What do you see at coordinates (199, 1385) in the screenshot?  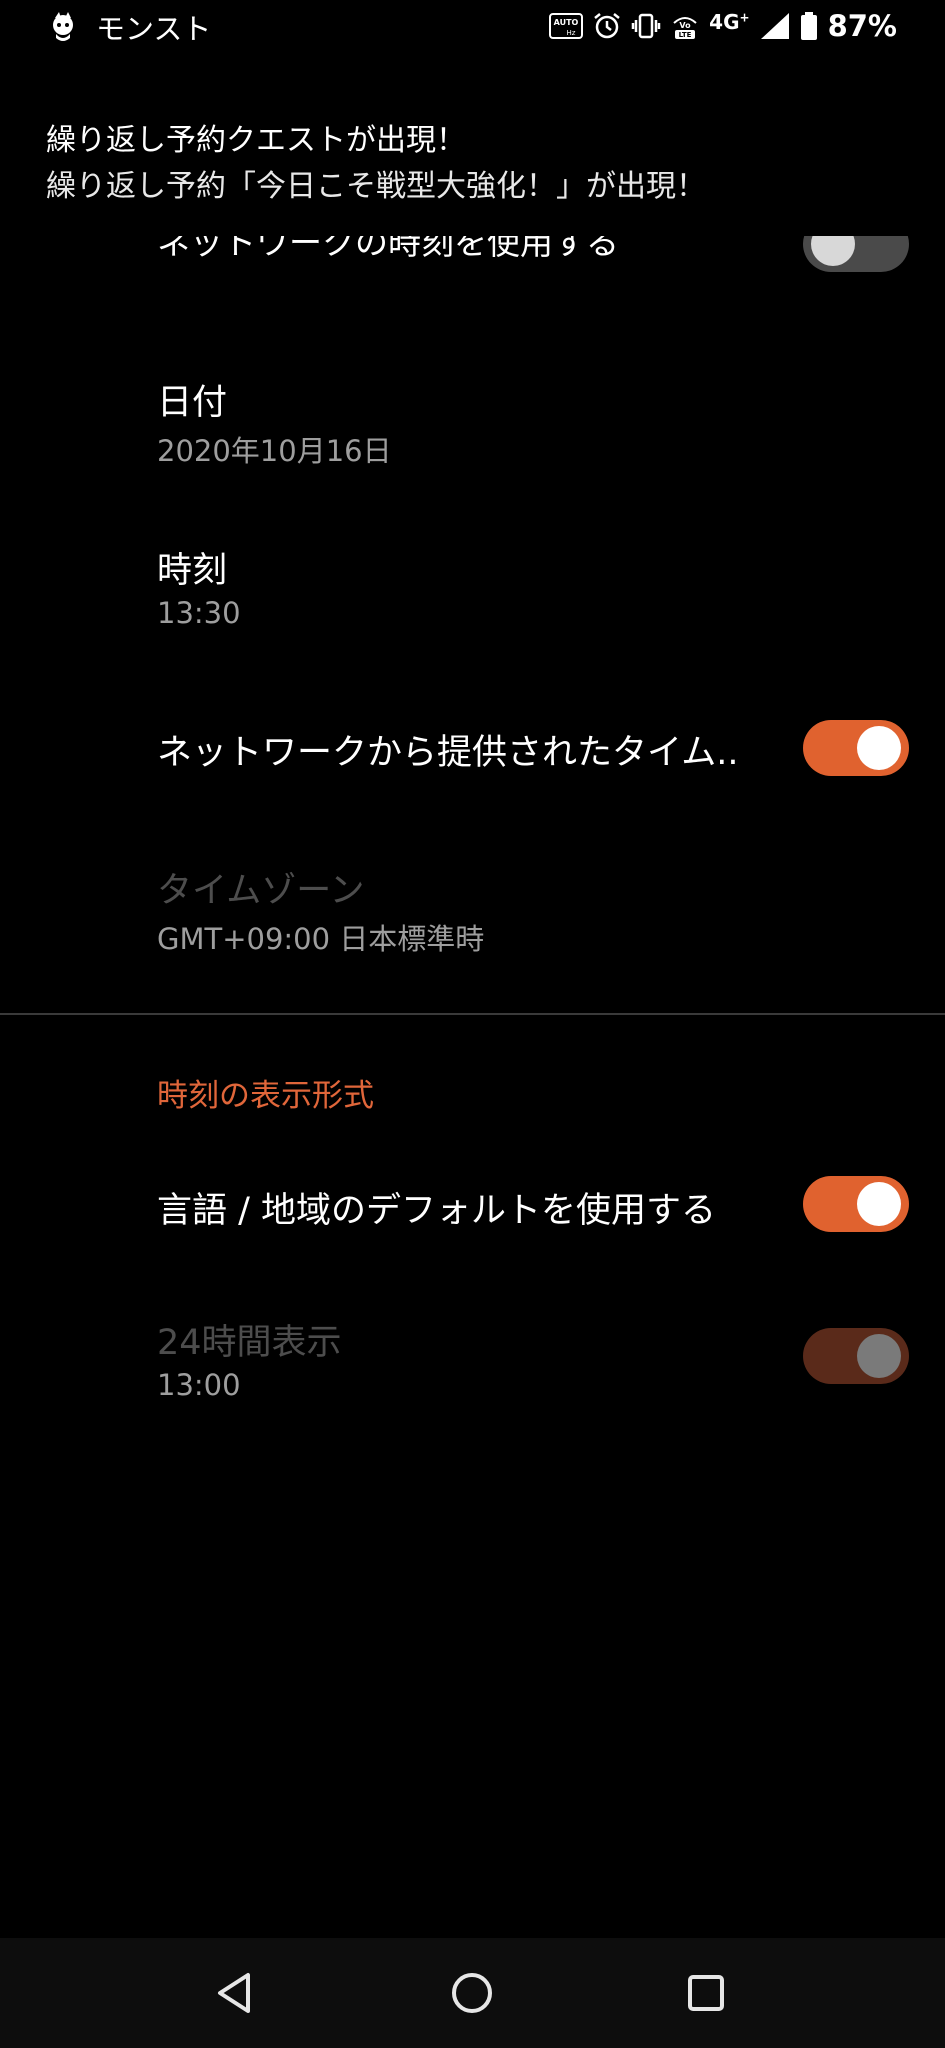 I see `setting-value-24-hour: 13:00` at bounding box center [199, 1385].